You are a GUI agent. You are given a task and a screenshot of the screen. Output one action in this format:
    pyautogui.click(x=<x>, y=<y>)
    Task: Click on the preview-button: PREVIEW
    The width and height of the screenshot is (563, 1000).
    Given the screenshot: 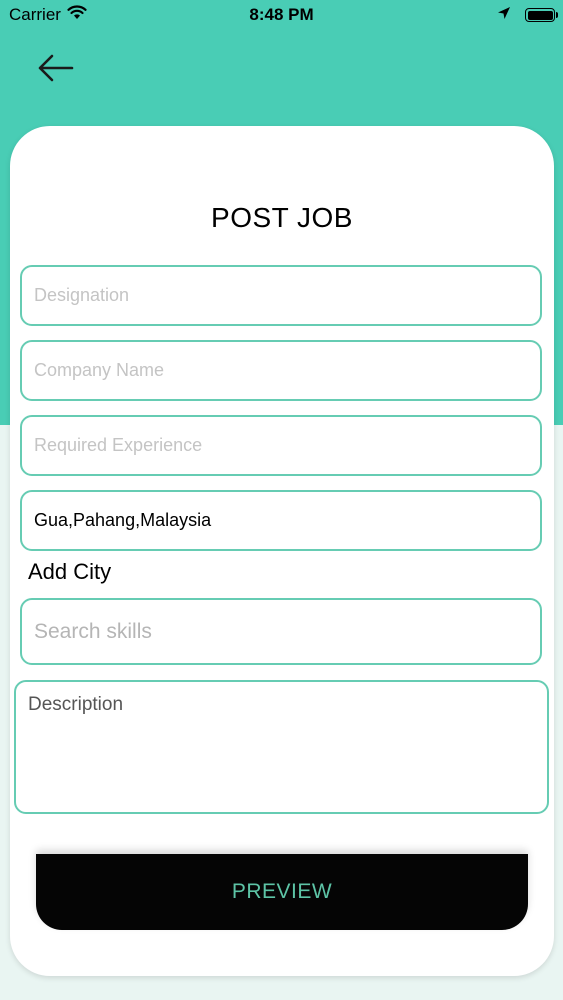 What is the action you would take?
    pyautogui.click(x=282, y=892)
    